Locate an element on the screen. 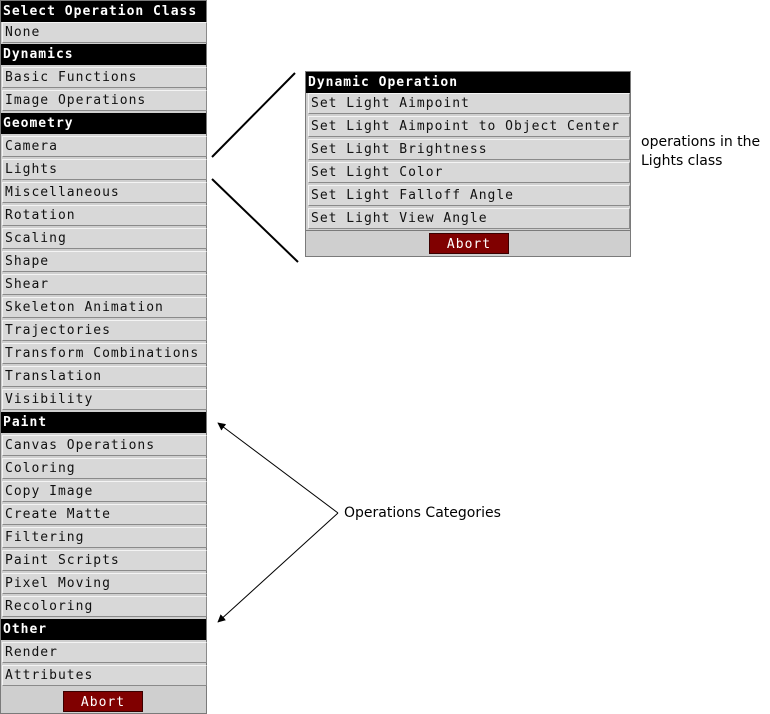 The width and height of the screenshot is (770, 714). arrow-to-other is located at coordinates (278, 567).